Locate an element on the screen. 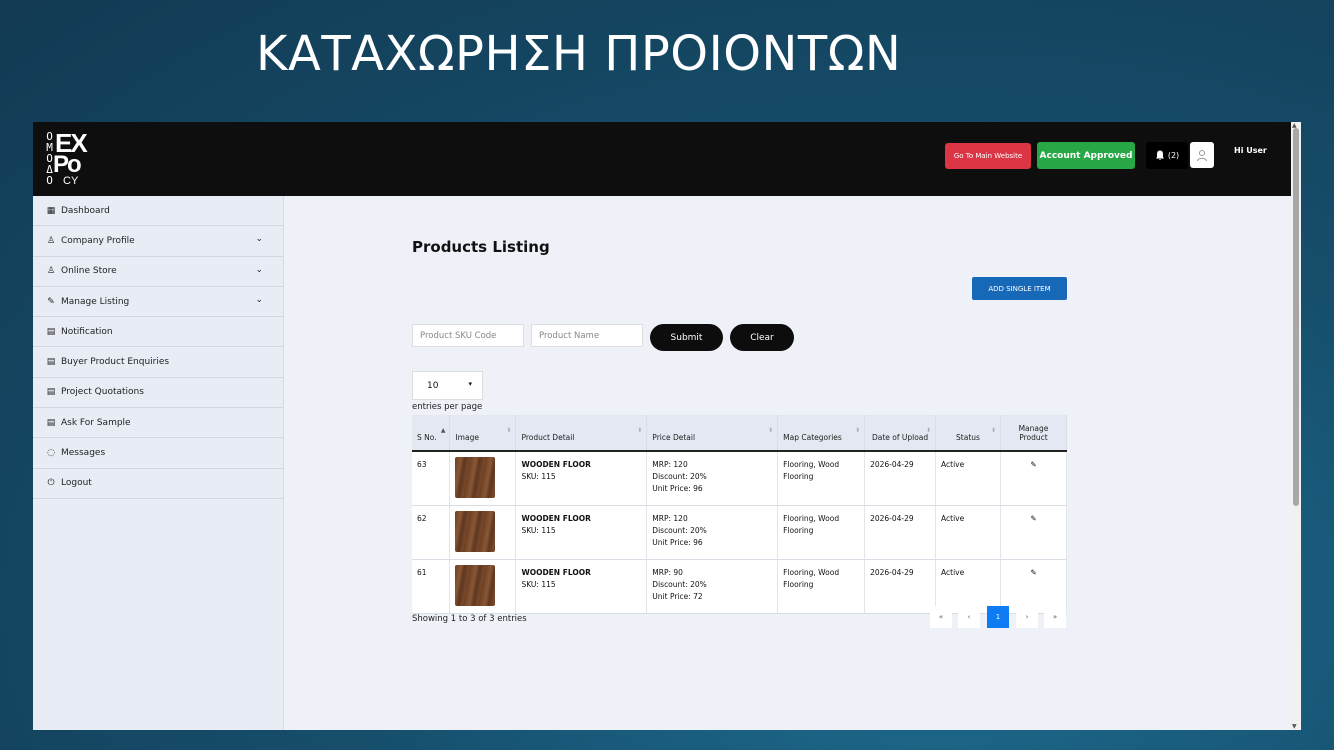  column-header-image: Image ⬍ is located at coordinates (483, 433).